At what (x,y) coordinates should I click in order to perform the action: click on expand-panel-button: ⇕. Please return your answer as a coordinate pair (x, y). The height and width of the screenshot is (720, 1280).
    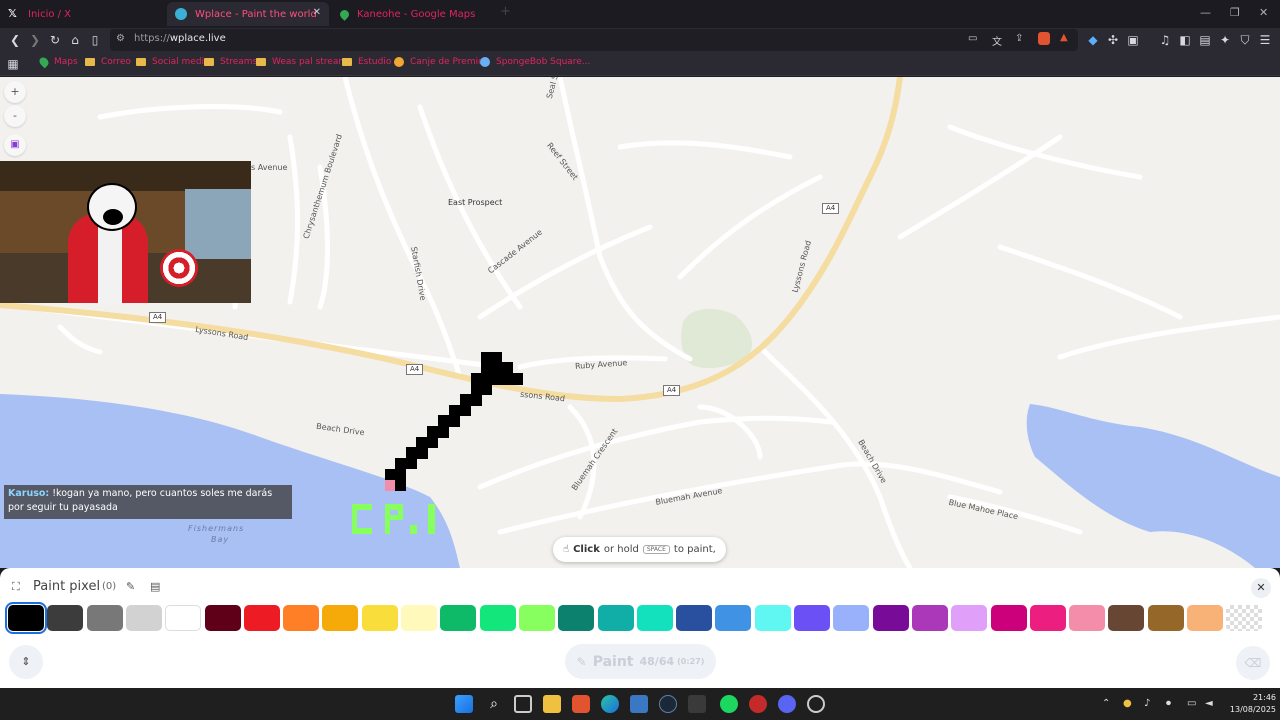
    Looking at the image, I should click on (26, 662).